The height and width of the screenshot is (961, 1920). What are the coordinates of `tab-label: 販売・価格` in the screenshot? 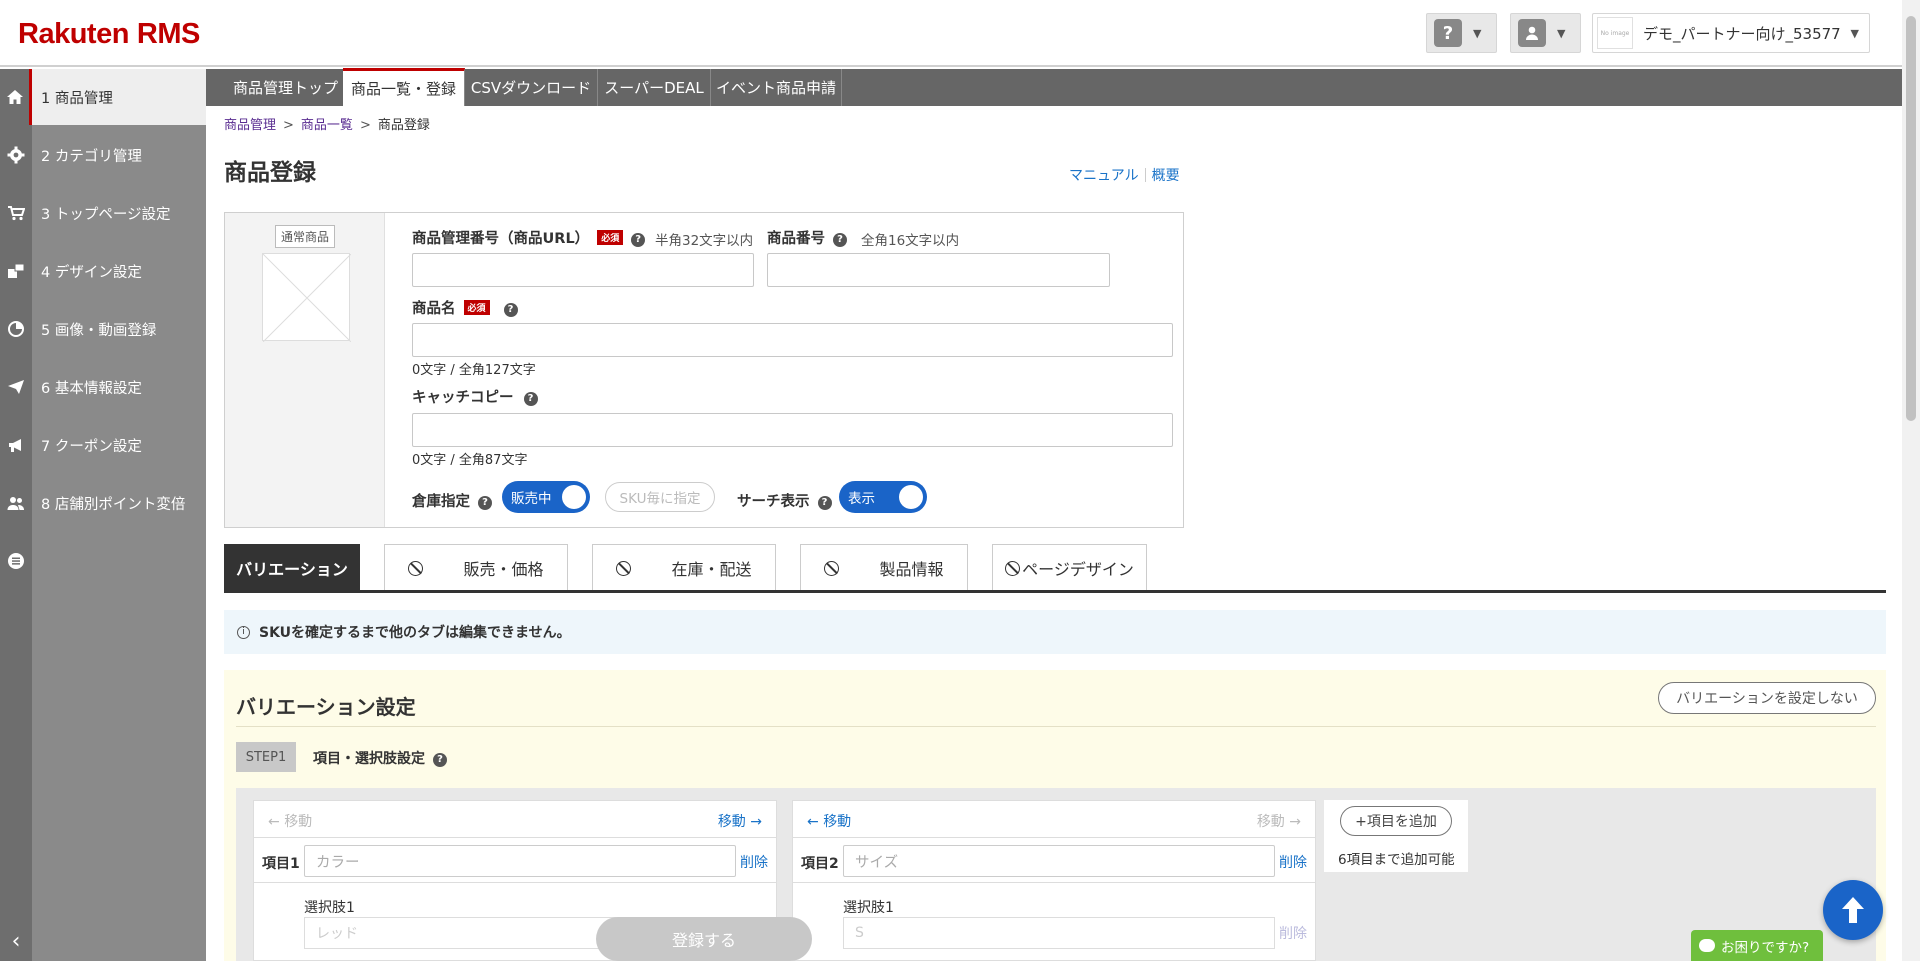 It's located at (503, 569).